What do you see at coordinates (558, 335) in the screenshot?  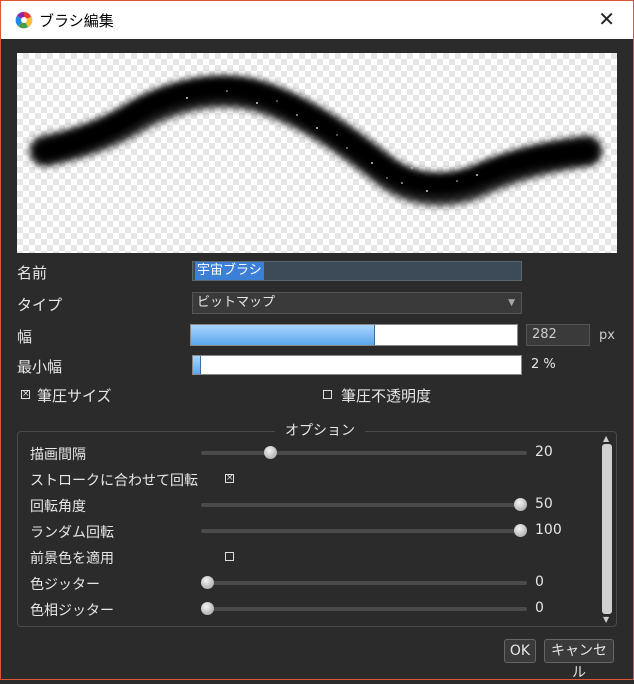 I see `width-value-field: 282` at bounding box center [558, 335].